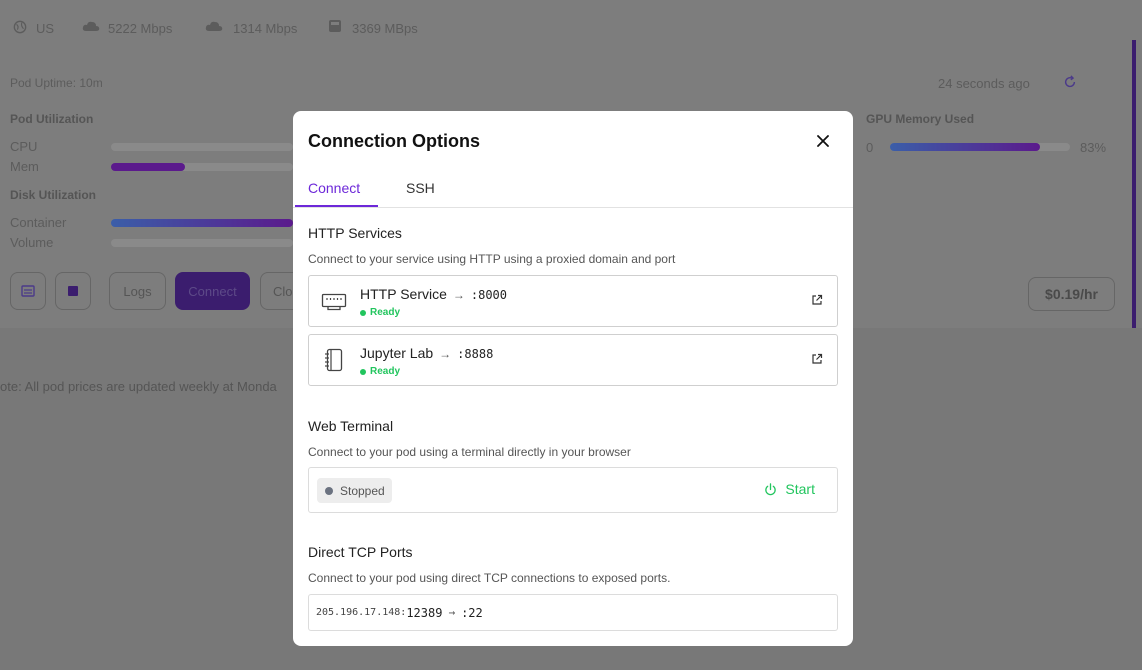  Describe the element at coordinates (403, 294) in the screenshot. I see `service-name: HTTP Service` at that location.